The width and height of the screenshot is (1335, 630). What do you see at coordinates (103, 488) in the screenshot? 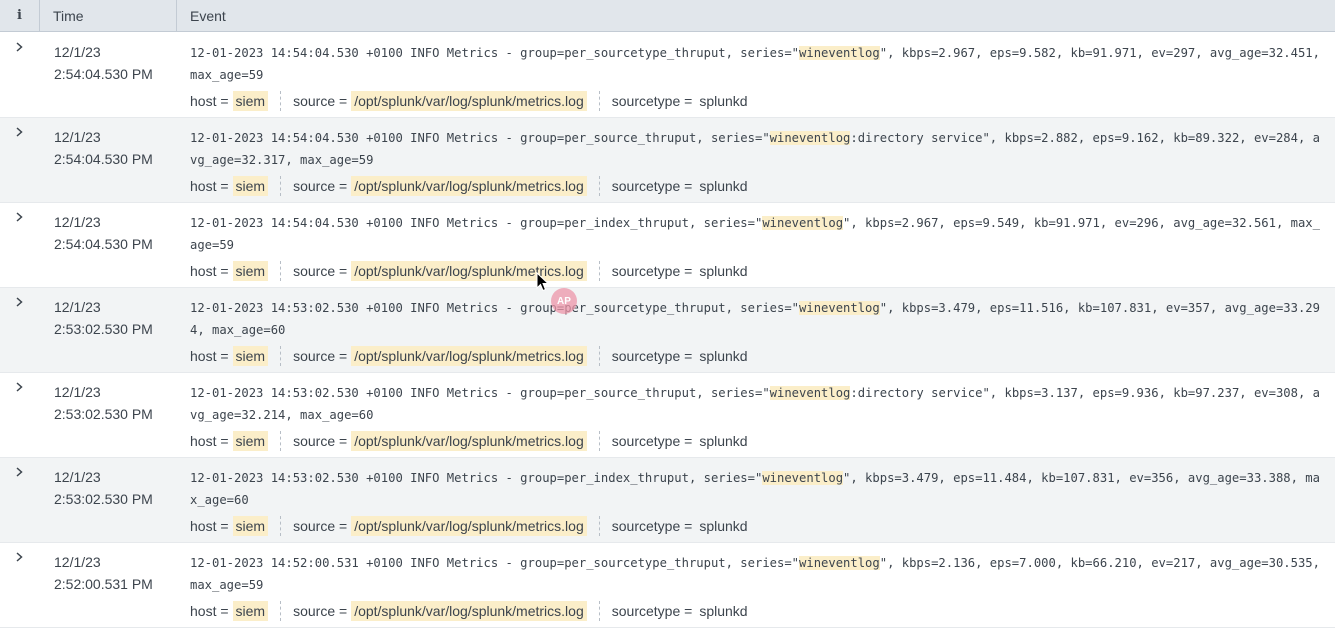
I see `event-time: 12/1/23 2:53:02.530 PM` at bounding box center [103, 488].